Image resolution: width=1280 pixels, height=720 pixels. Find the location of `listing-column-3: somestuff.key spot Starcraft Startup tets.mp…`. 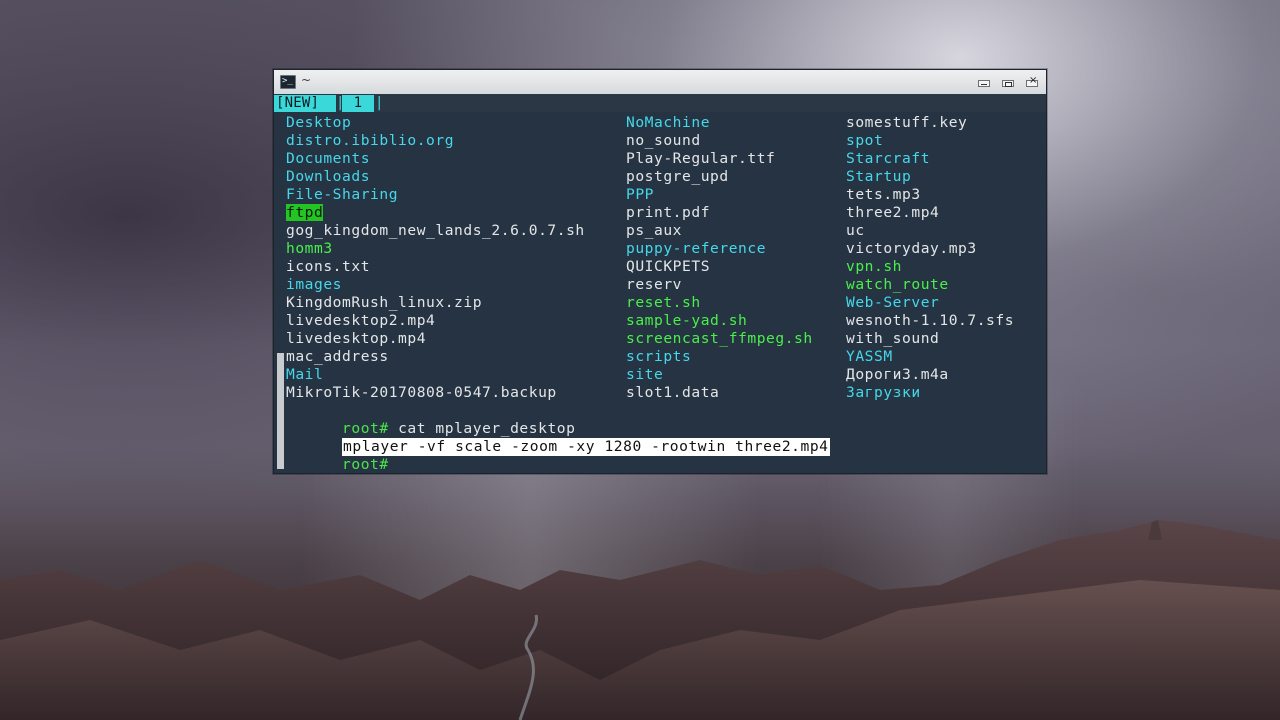

listing-column-3: somestuff.key spot Starcraft Startup tets.mp… is located at coordinates (930, 258).